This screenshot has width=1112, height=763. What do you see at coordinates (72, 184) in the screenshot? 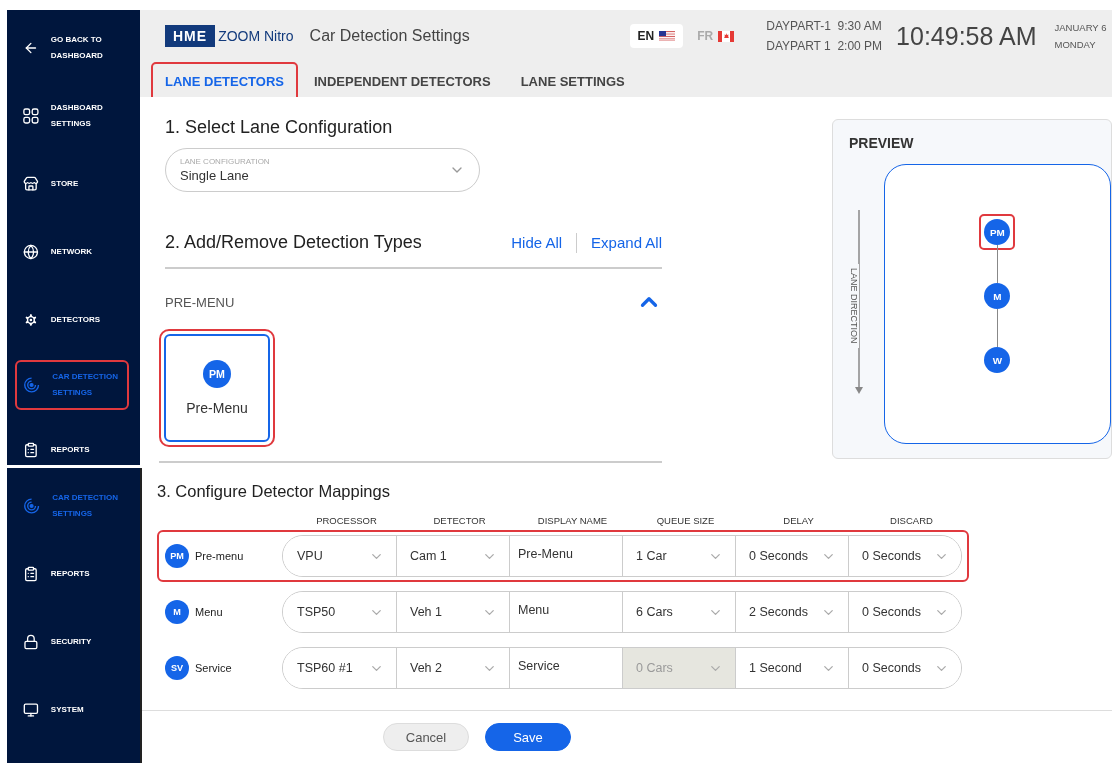
I see `sidebar-item: STORE` at bounding box center [72, 184].